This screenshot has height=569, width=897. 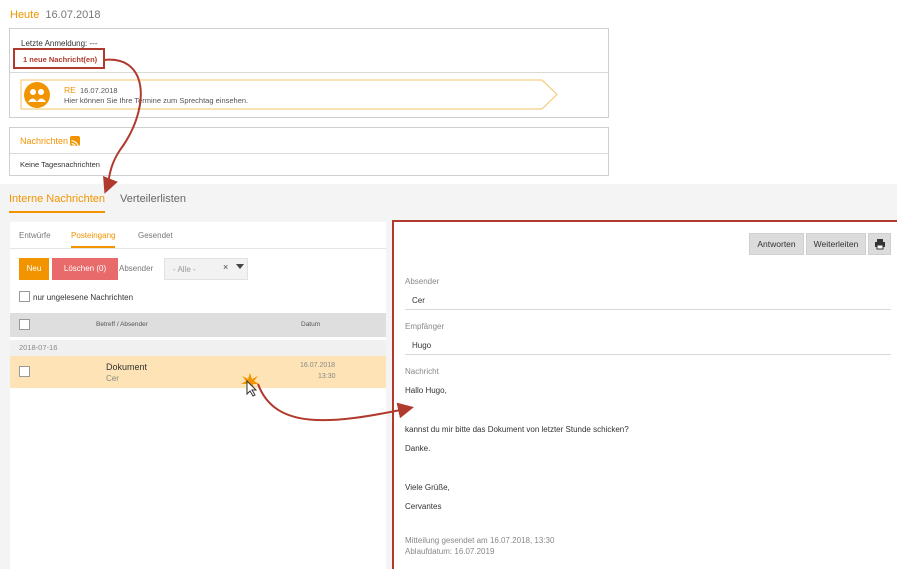 I want to click on news-card: Nachrichten Keine Tagesnachrichten, so click(x=309, y=151).